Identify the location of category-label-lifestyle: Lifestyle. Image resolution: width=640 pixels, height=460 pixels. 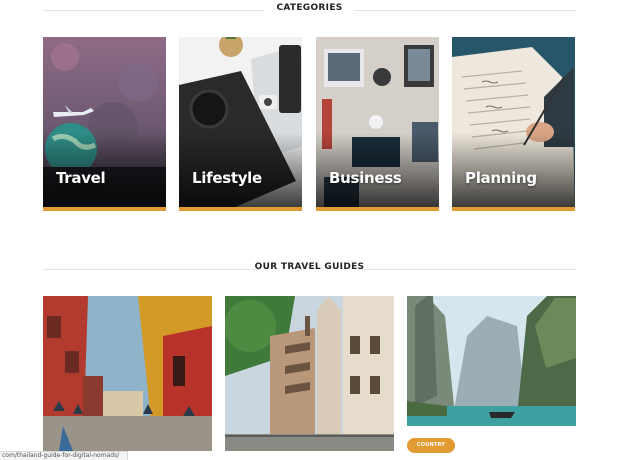
(227, 178).